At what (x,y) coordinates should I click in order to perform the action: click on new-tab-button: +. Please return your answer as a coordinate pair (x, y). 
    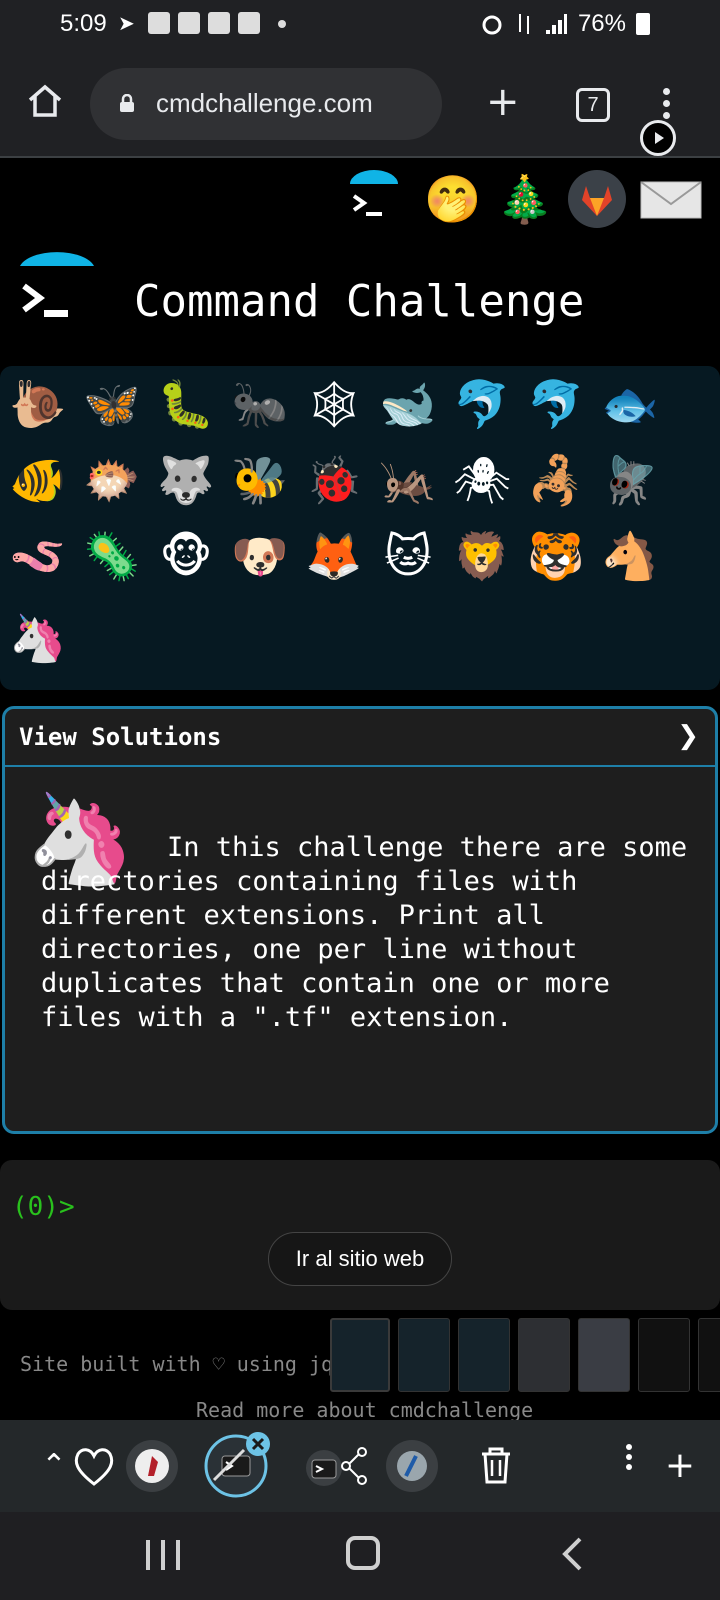
    Looking at the image, I should click on (503, 102).